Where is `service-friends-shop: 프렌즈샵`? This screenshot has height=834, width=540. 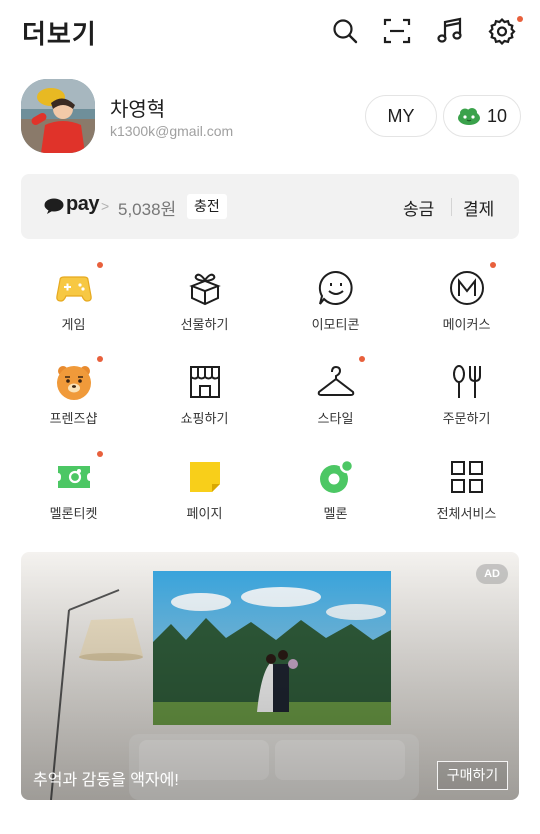
service-friends-shop: 프렌즈샵 is located at coordinates (73, 402).